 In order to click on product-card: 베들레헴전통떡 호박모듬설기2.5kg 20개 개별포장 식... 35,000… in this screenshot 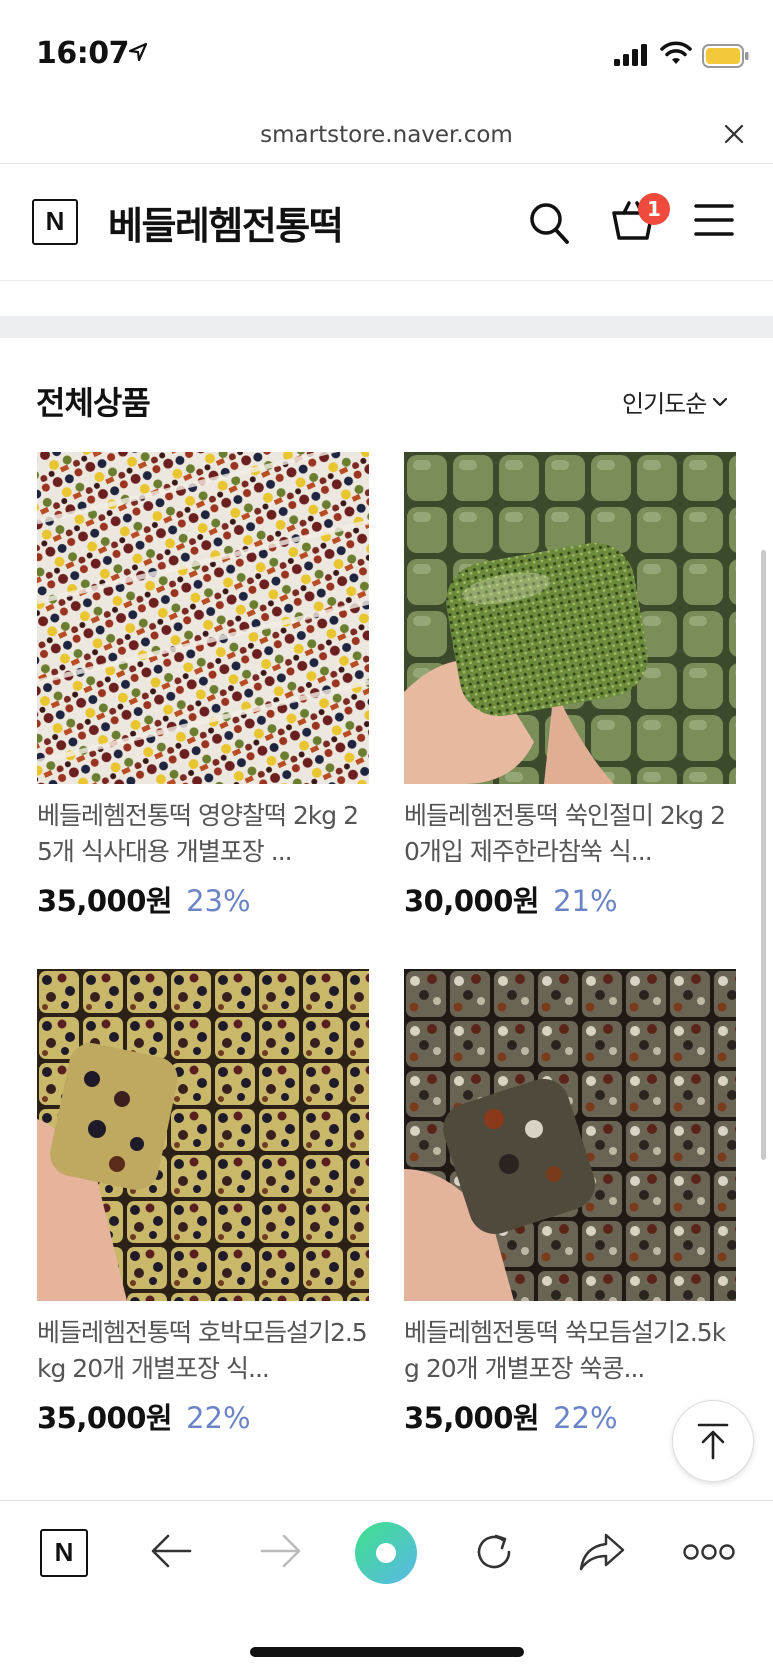, I will do `click(203, 1203)`.